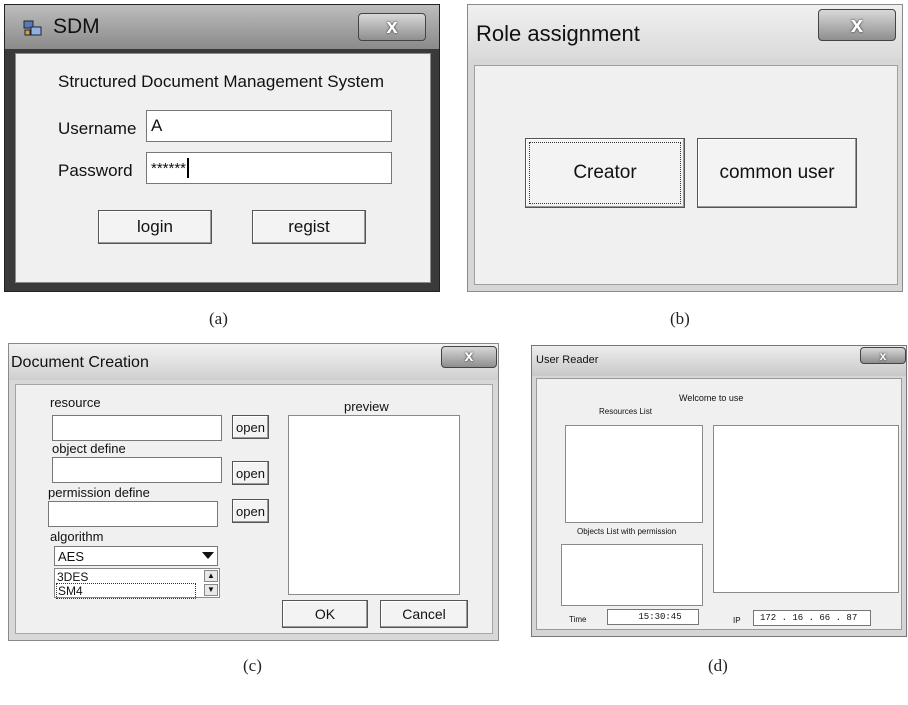 The image size is (908, 705). I want to click on reader-close-button: x, so click(883, 355).